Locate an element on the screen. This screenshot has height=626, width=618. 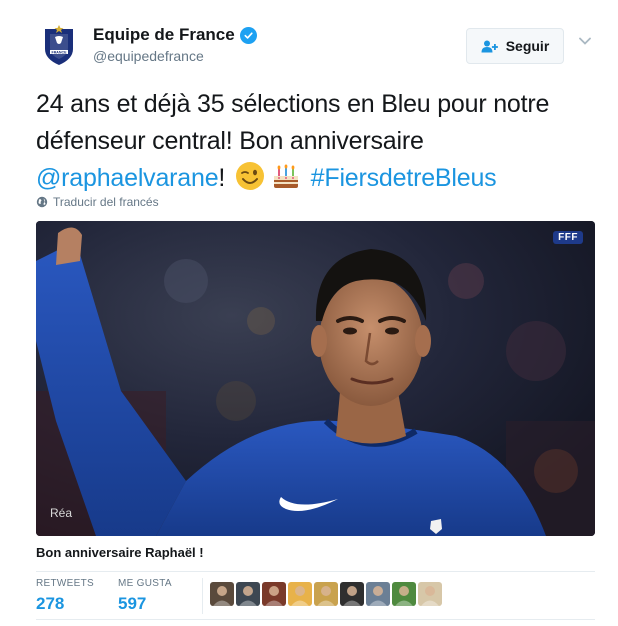
likes-stat: ME GUSTA 597 is located at coordinates (145, 596).